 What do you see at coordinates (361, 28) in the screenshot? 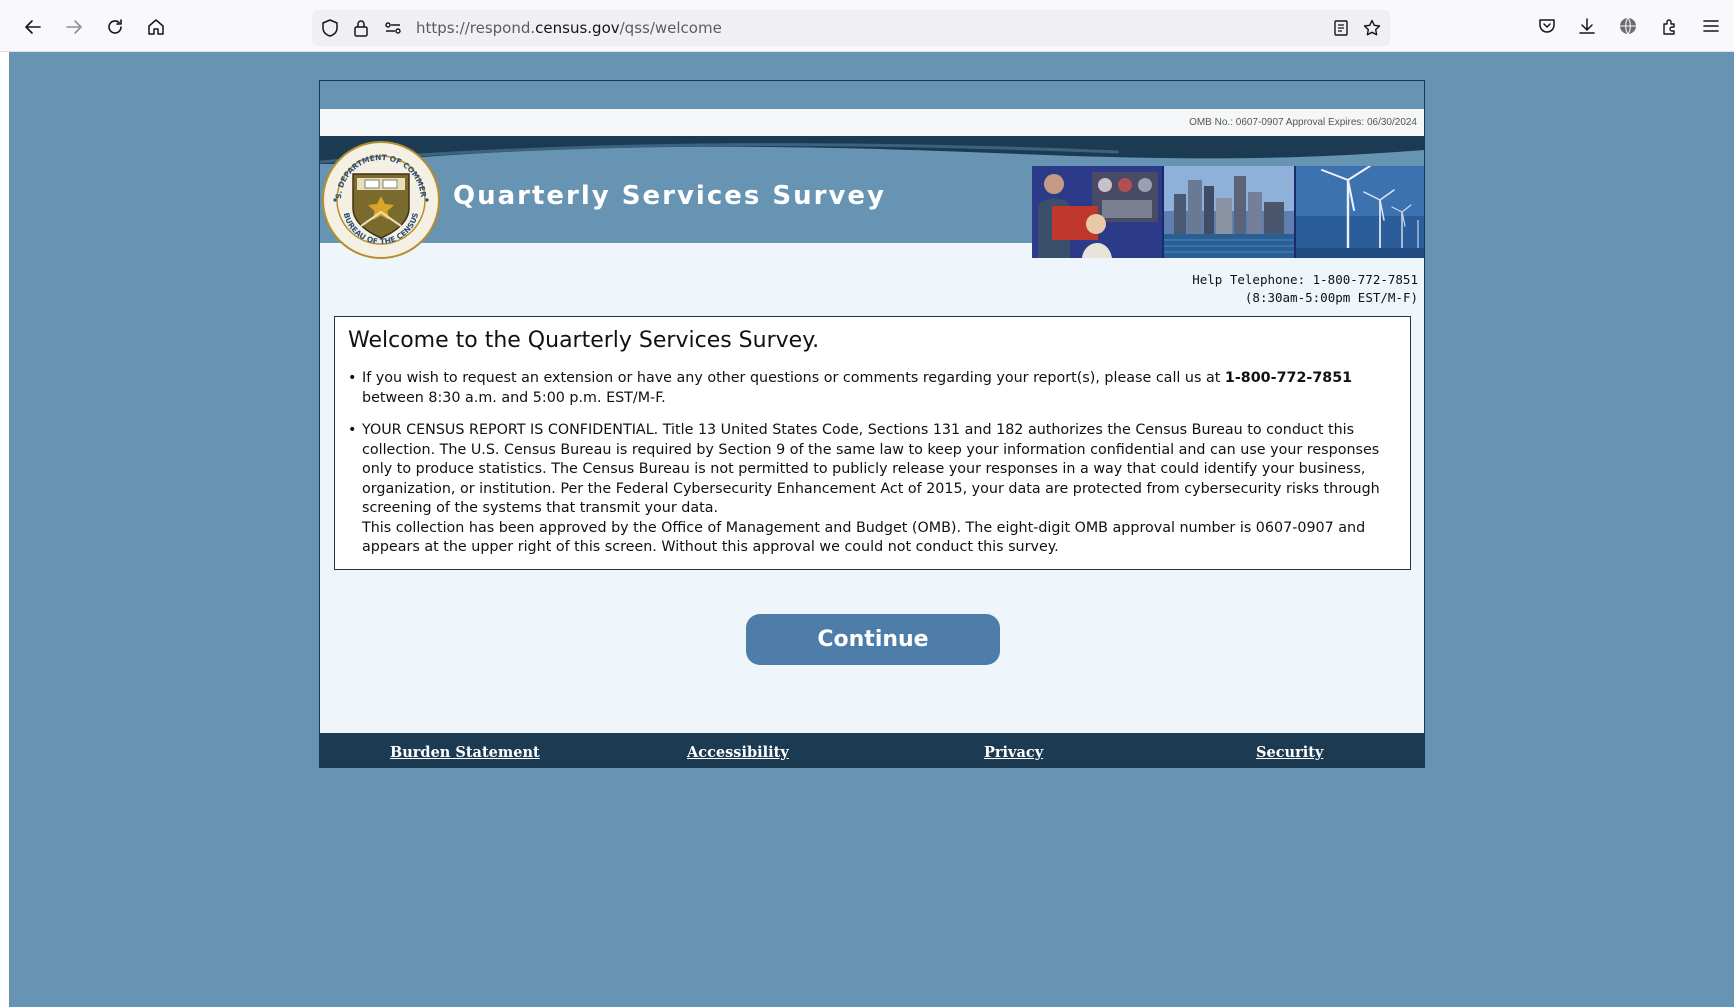
I see `lock-icon` at bounding box center [361, 28].